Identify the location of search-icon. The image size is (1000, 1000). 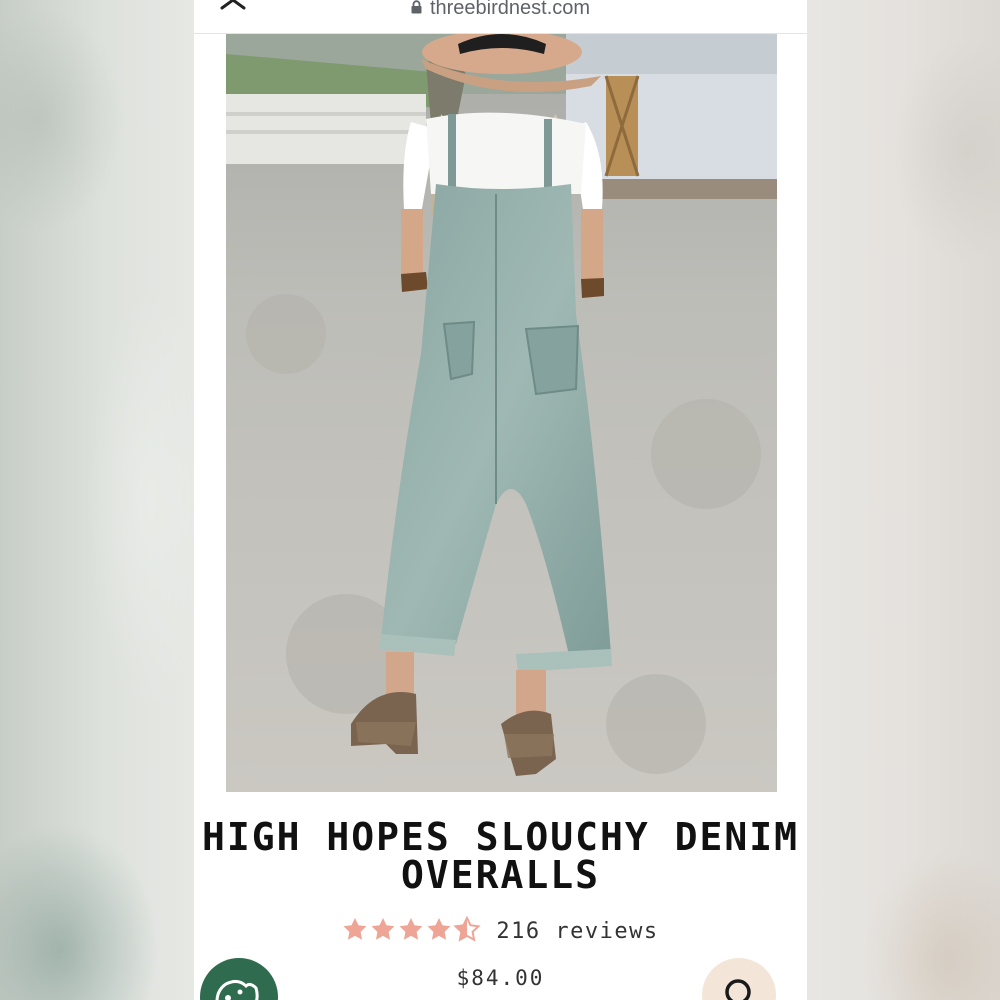
(738, 989).